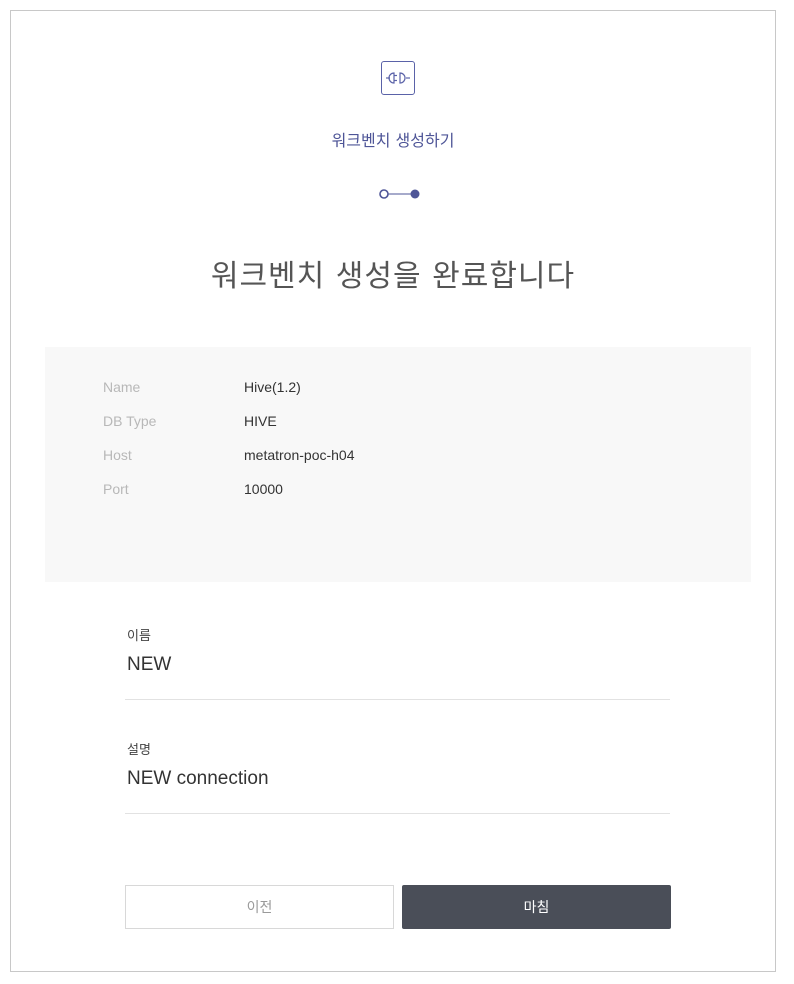  Describe the element at coordinates (139, 636) in the screenshot. I see `name-field-label: 이름` at that location.